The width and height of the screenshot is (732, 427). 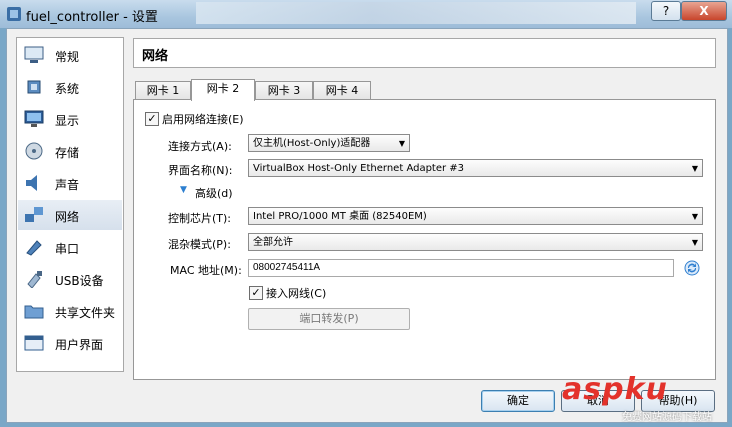 What do you see at coordinates (692, 268) in the screenshot?
I see `refresh-mac-icon` at bounding box center [692, 268].